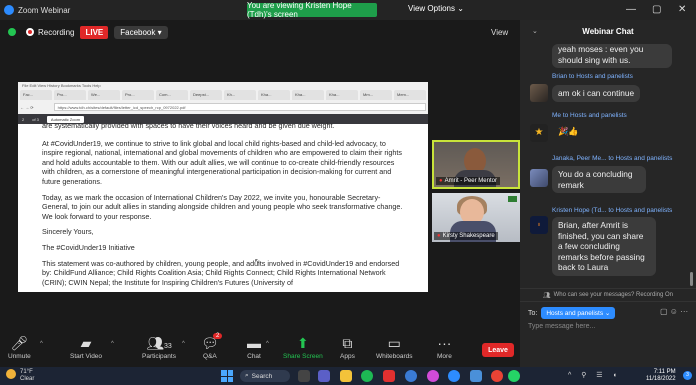 This screenshot has width=696, height=385. What do you see at coordinates (411, 376) in the screenshot?
I see `edge-icon` at bounding box center [411, 376].